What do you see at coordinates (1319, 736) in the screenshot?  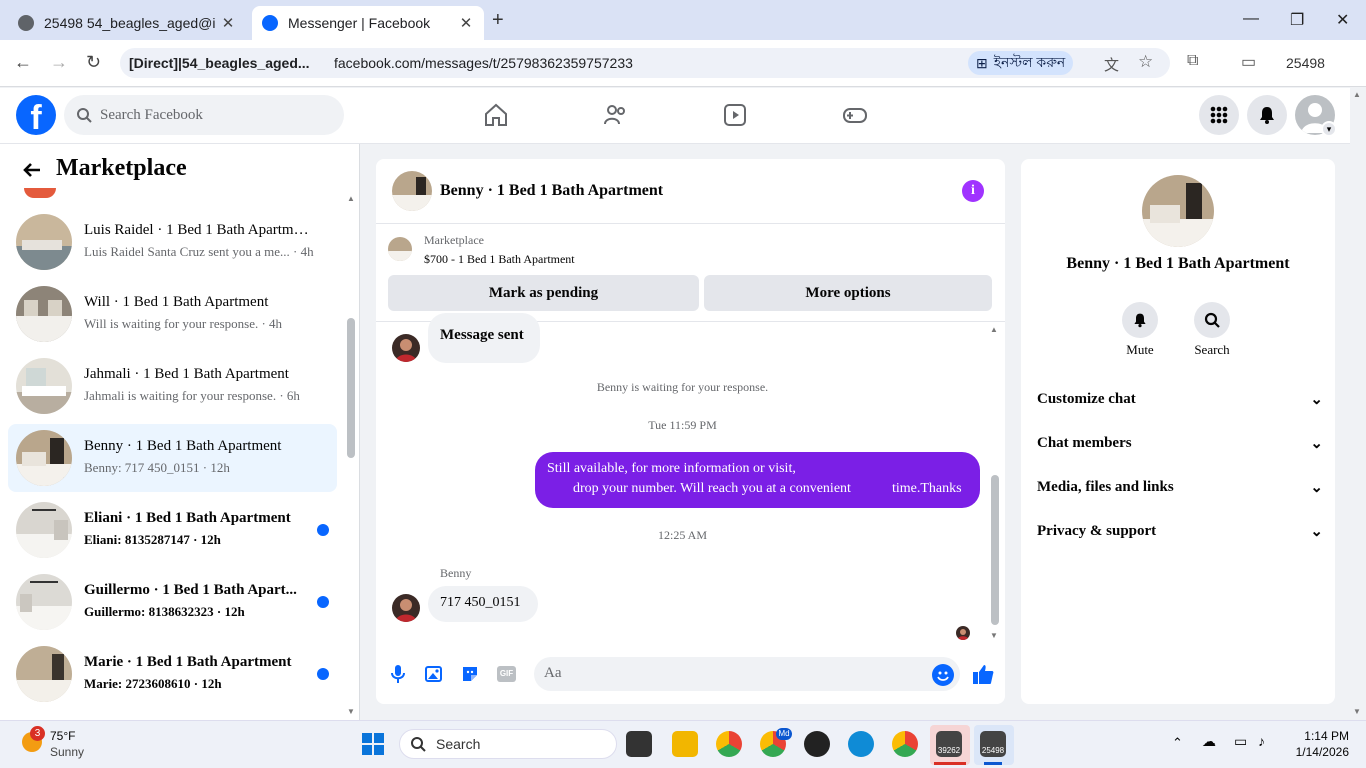 I see `clock-time: 1:14 PM` at bounding box center [1319, 736].